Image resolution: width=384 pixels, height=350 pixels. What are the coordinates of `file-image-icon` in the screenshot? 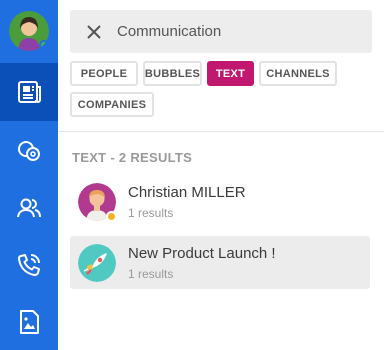 It's located at (29, 322).